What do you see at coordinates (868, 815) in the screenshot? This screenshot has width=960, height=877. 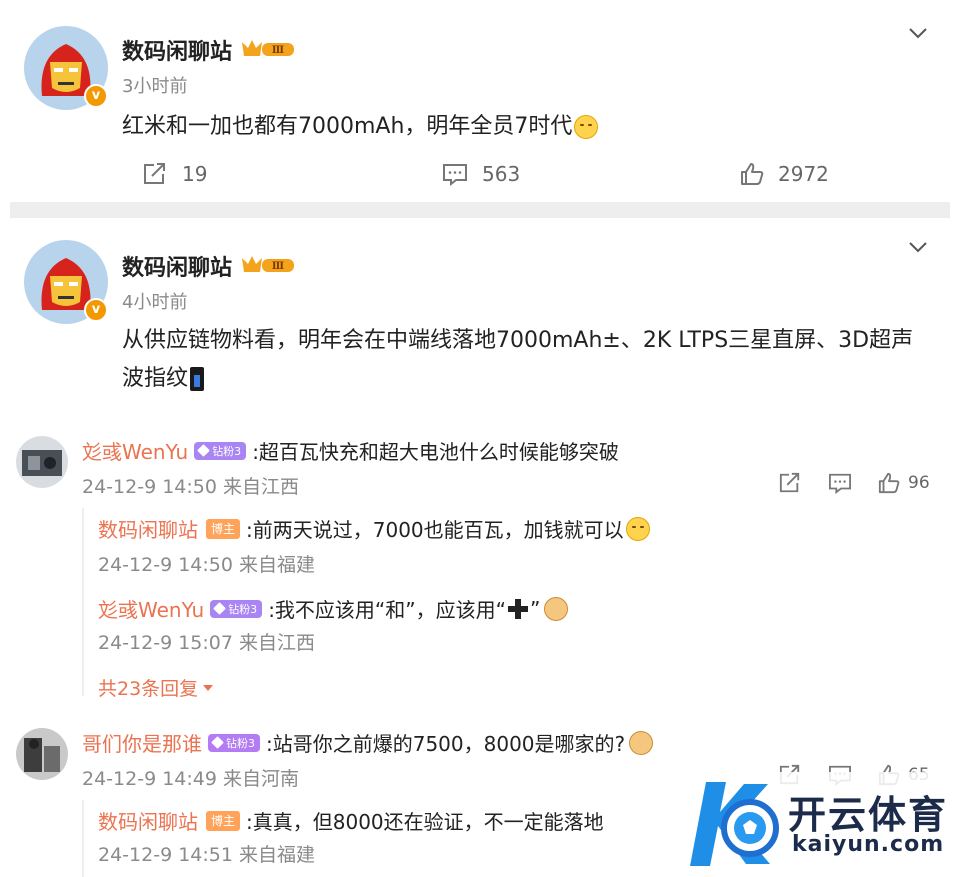 I see `watermark-title: 开云体育` at bounding box center [868, 815].